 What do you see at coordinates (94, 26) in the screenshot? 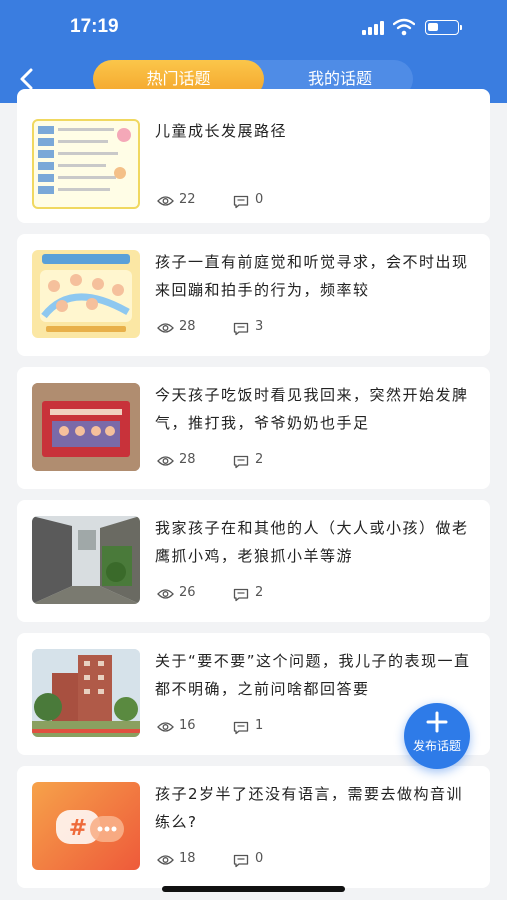
I see `status-time: 17:19` at bounding box center [94, 26].